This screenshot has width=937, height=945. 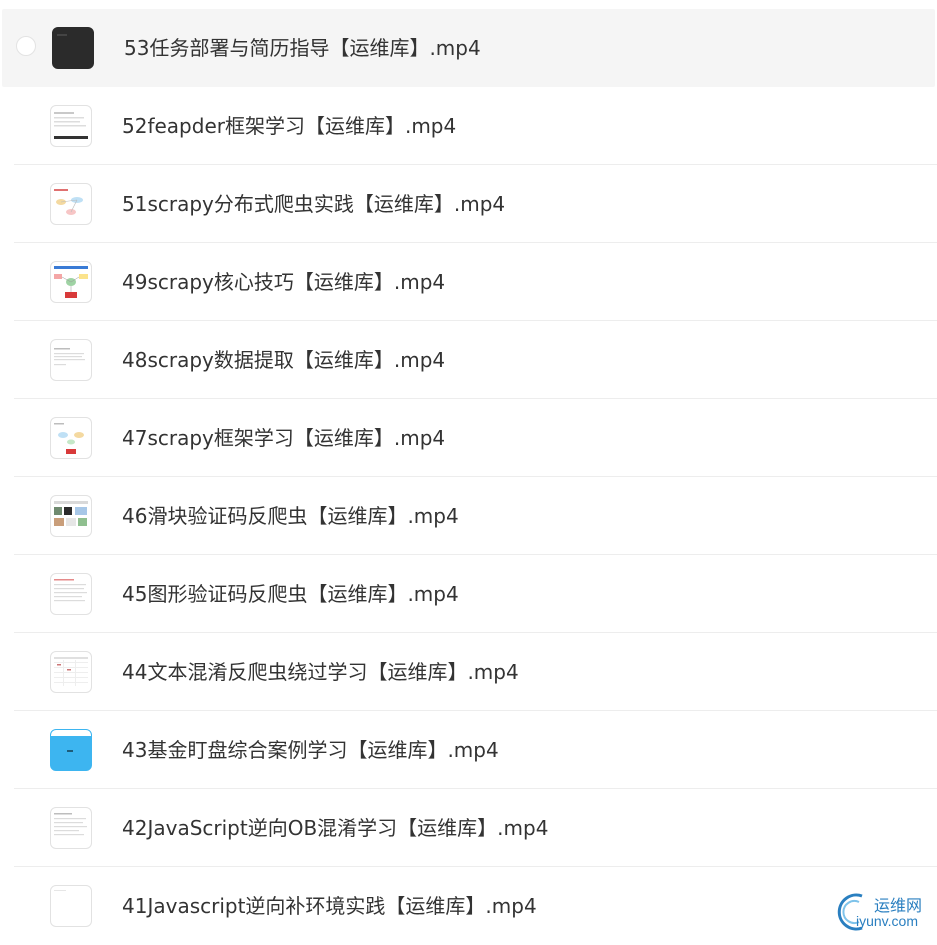 I want to click on file-row: 42JavaScript逆向OB混淆学习【运维库】.mp4, so click(x=468, y=828).